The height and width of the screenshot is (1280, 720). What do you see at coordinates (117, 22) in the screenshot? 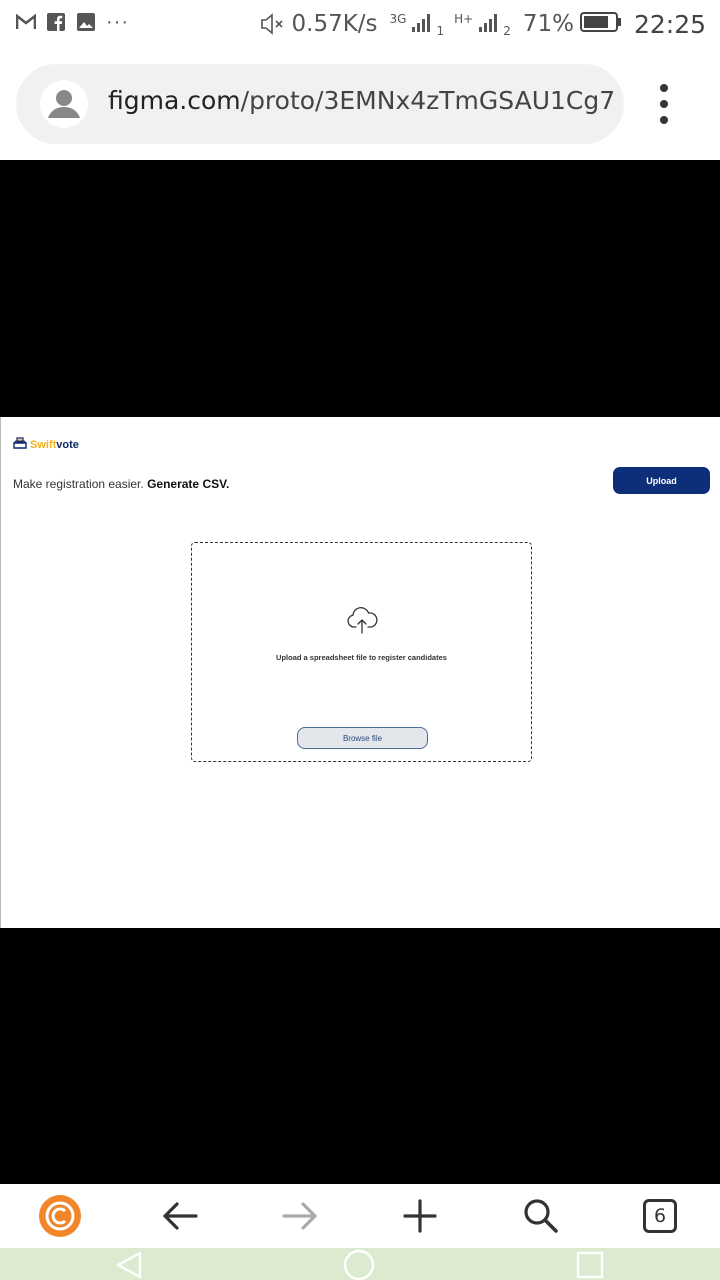
I see `more-notifications-icon: ···` at bounding box center [117, 22].